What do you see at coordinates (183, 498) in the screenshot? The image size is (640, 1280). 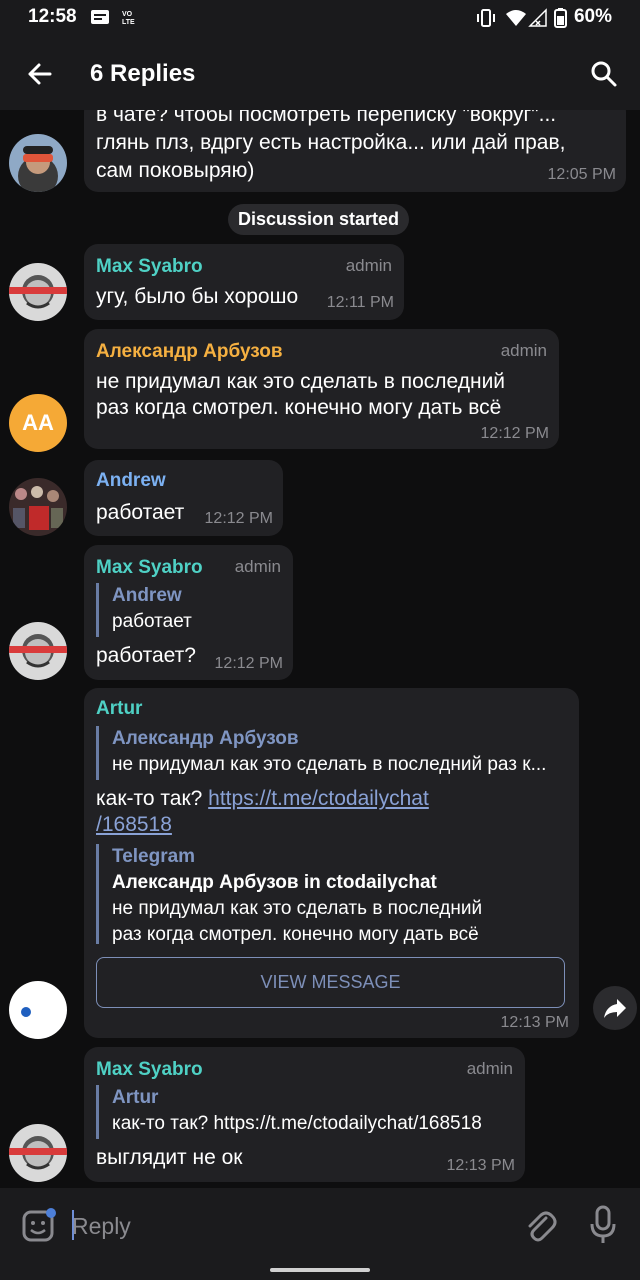 I see `message-bubble: Andrew работает 12:12 PM` at bounding box center [183, 498].